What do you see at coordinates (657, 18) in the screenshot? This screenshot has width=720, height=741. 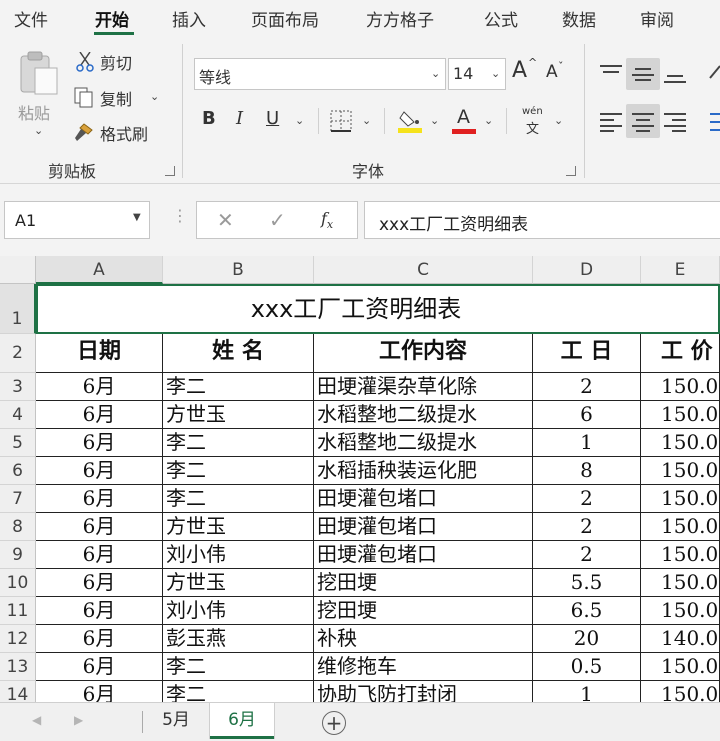 I see `menu-tab-review: 审阅` at bounding box center [657, 18].